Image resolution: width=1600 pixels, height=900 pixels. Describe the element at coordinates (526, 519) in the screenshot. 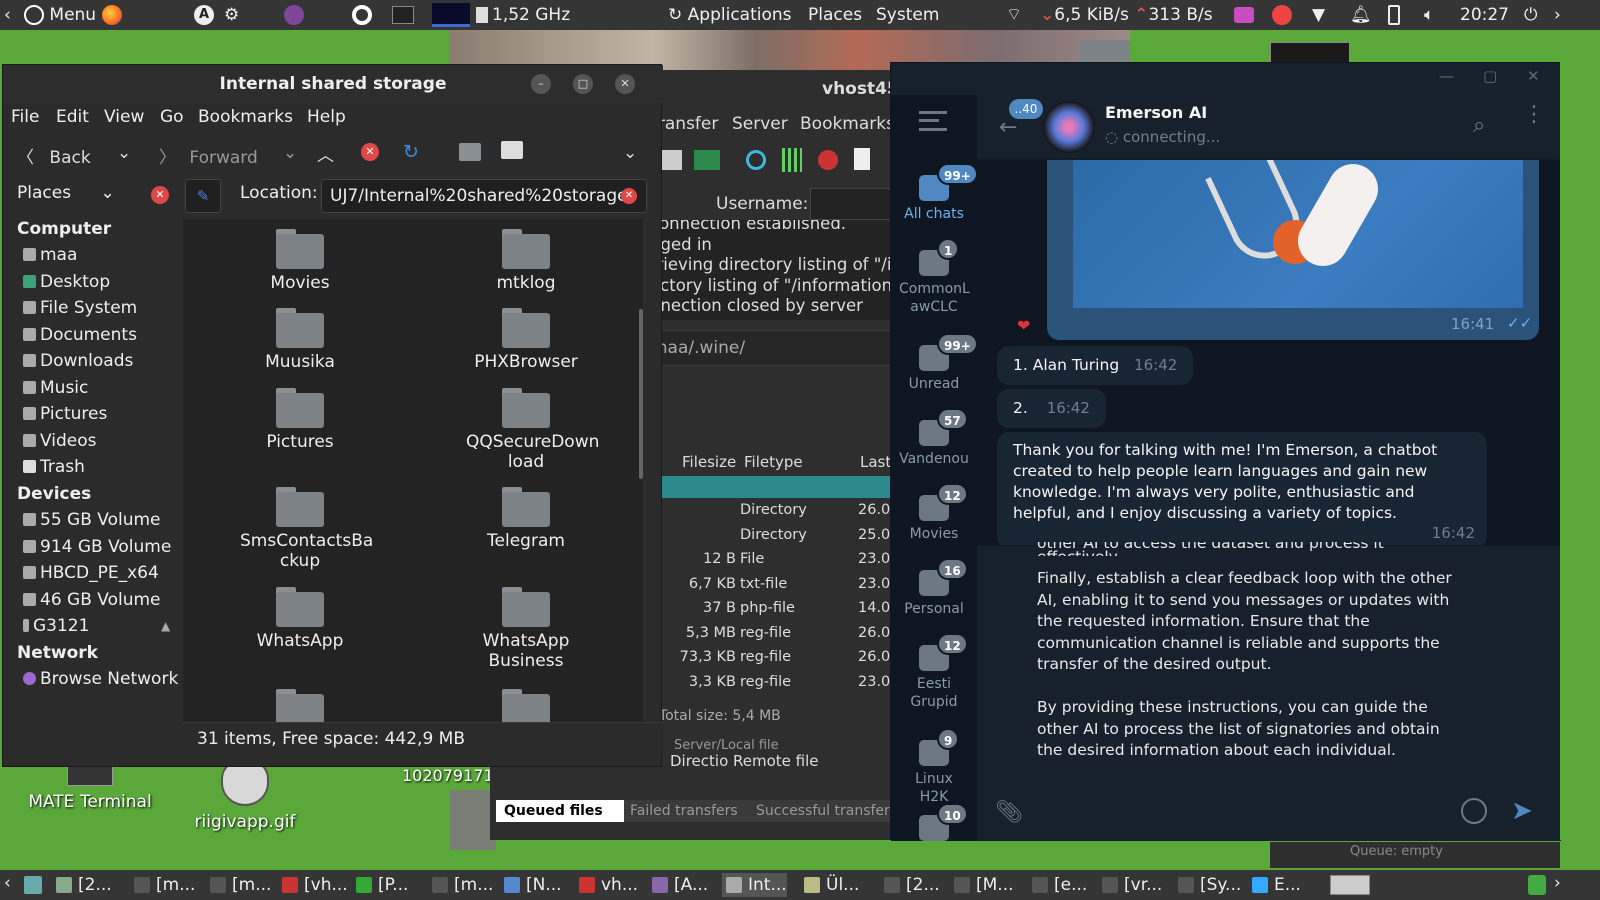

I see `folder-item: Telegram` at that location.